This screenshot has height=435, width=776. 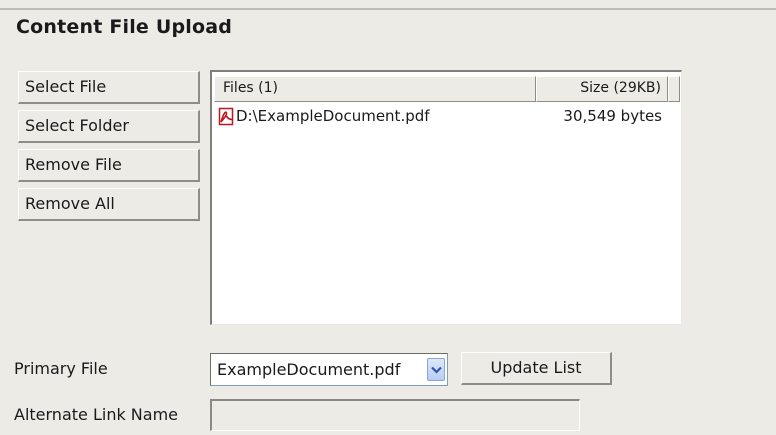 I want to click on file-row: D:\ExampleDocument.pdf 30,549 bytes, so click(x=447, y=116).